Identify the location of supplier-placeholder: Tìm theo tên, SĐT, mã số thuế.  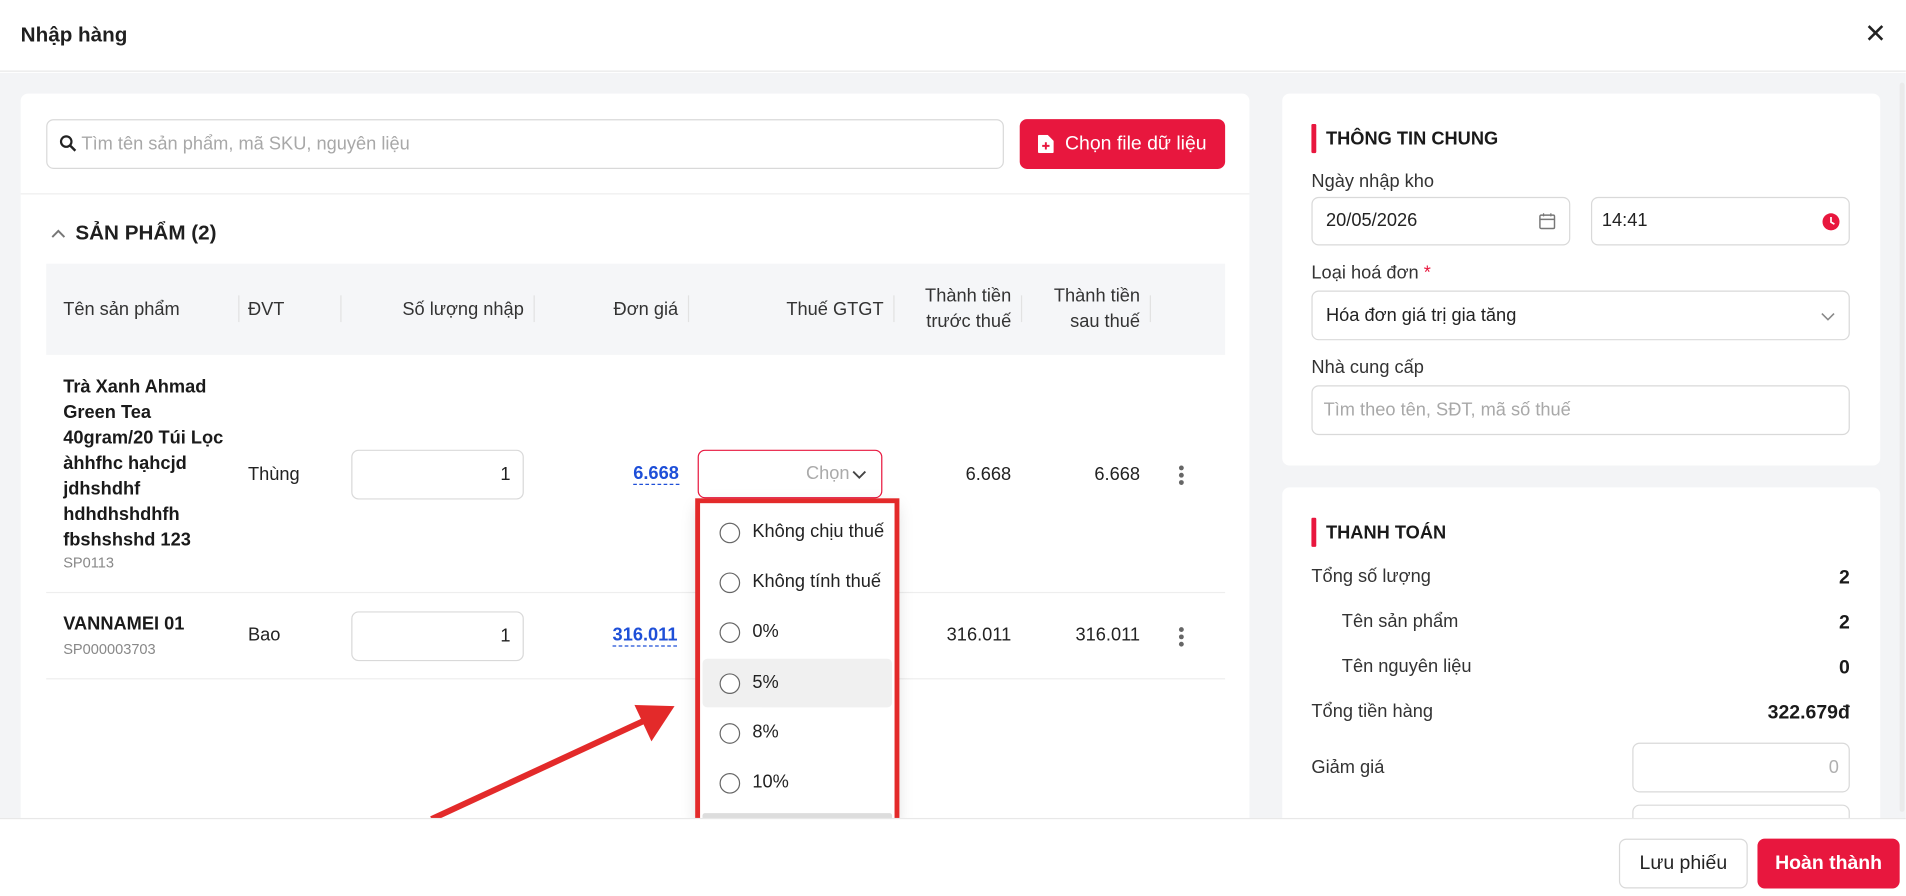
(1447, 410).